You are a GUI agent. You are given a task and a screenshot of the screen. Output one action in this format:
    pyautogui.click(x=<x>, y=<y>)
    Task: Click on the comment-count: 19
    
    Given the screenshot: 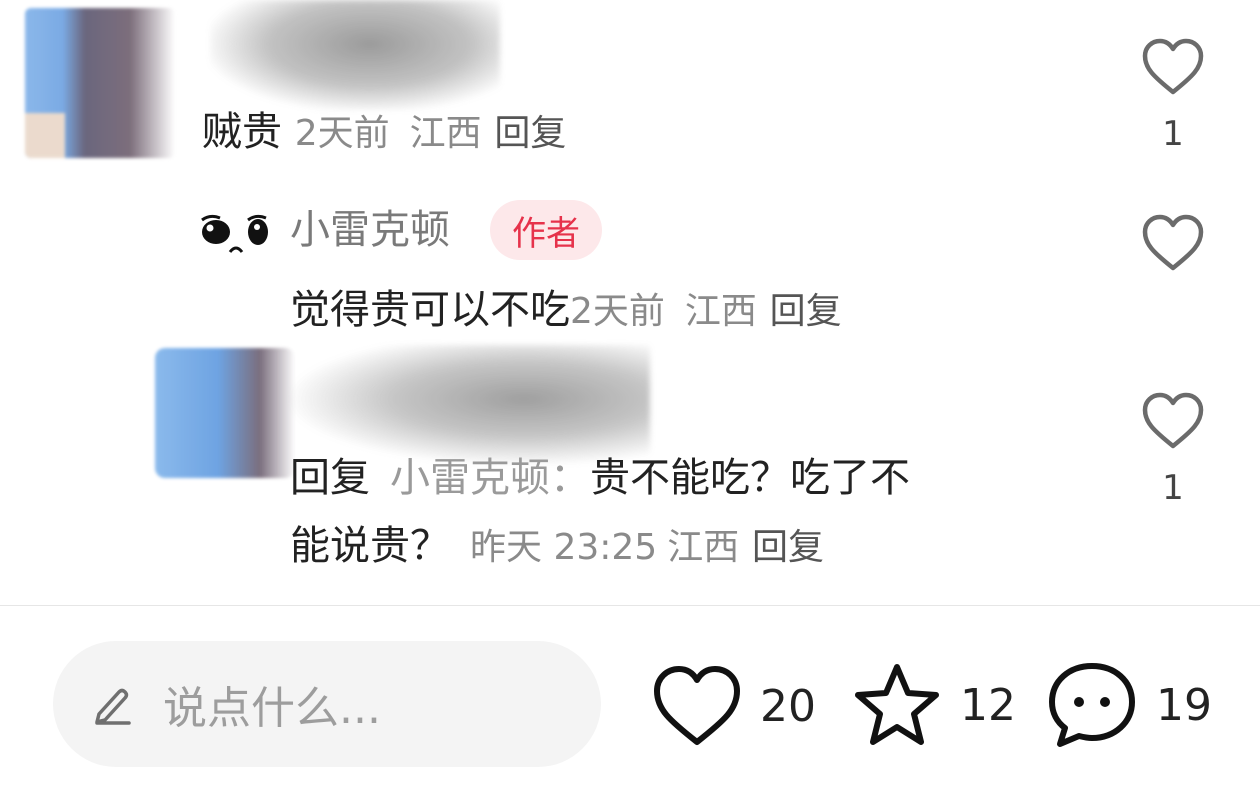 What is the action you would take?
    pyautogui.click(x=1184, y=705)
    